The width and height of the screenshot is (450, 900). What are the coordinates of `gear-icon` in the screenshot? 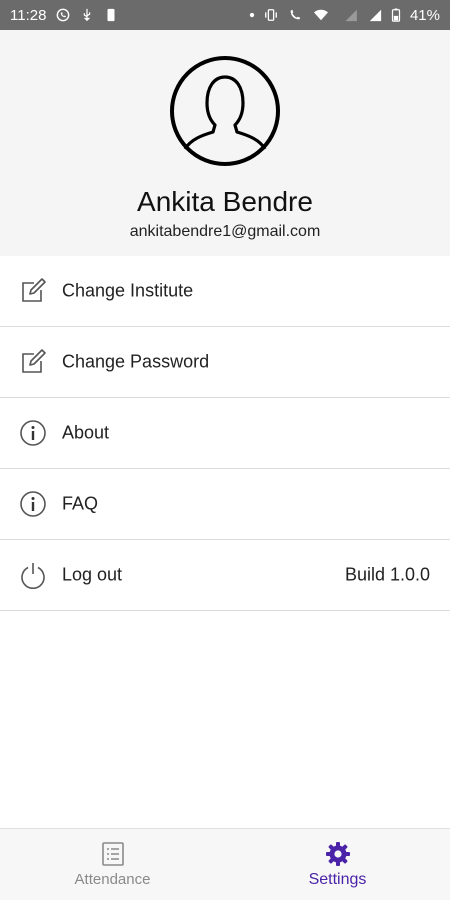 It's located at (337, 853).